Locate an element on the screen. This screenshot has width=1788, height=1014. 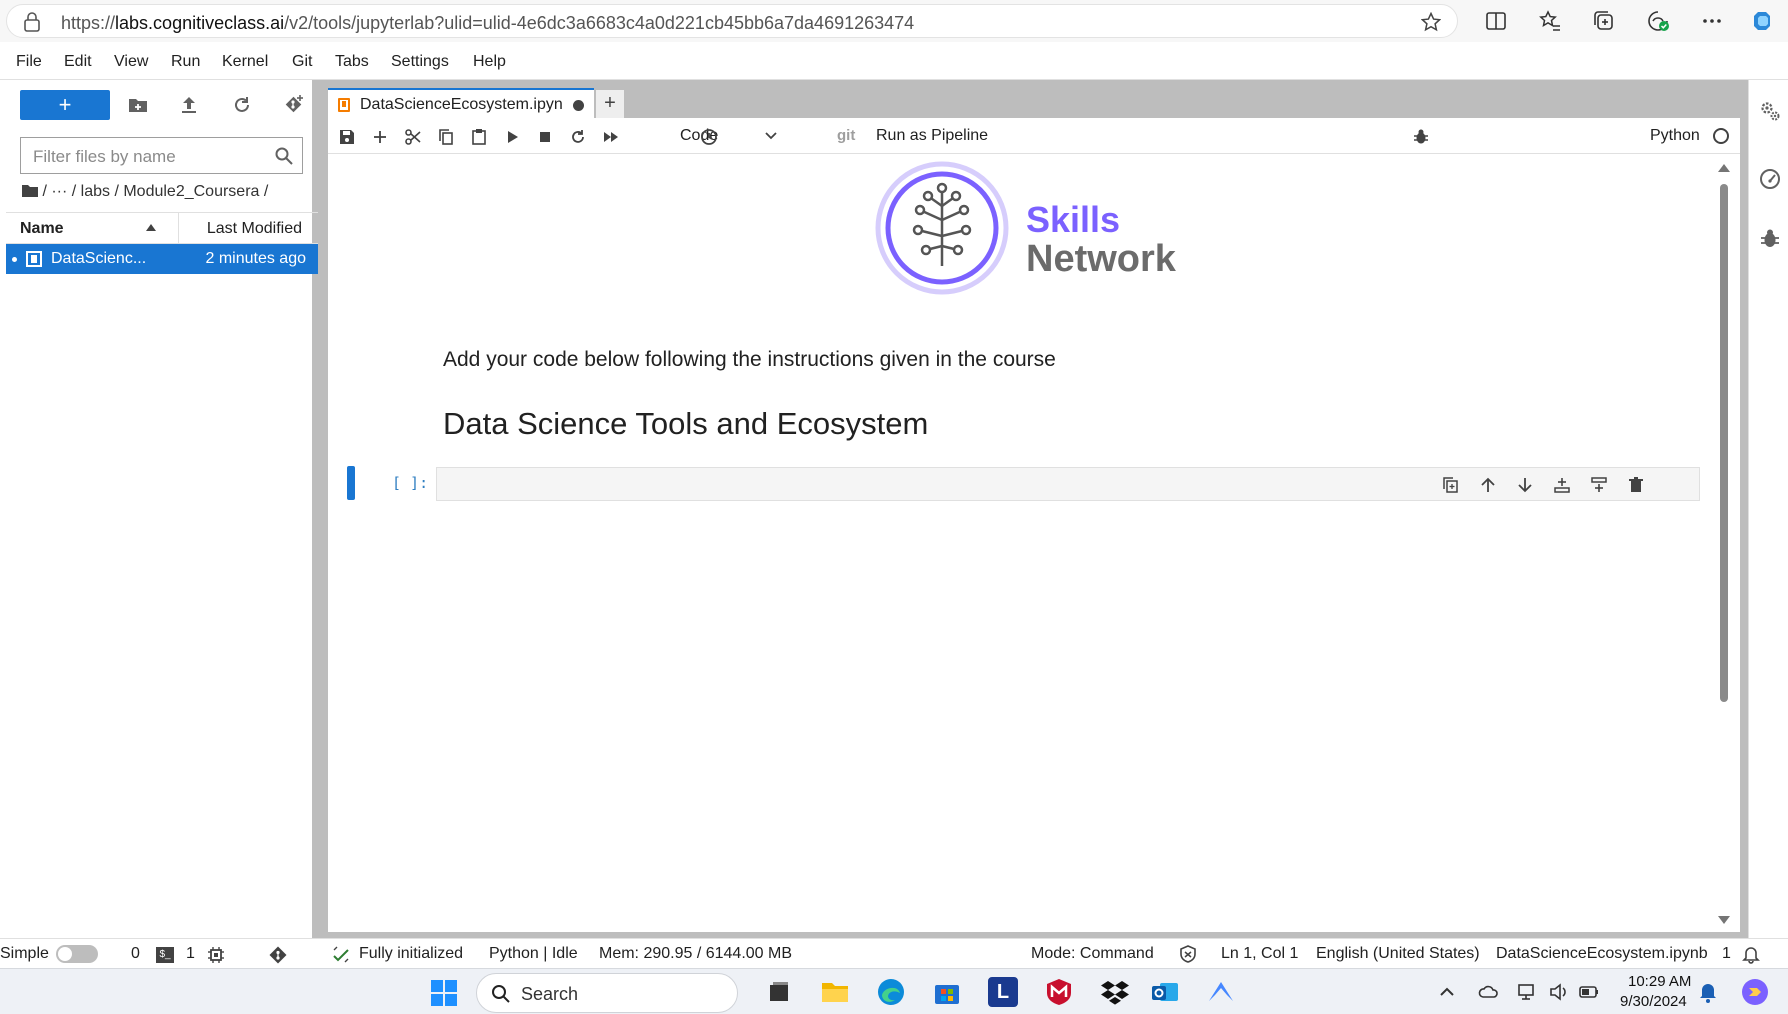
folder-icon is located at coordinates (30, 190).